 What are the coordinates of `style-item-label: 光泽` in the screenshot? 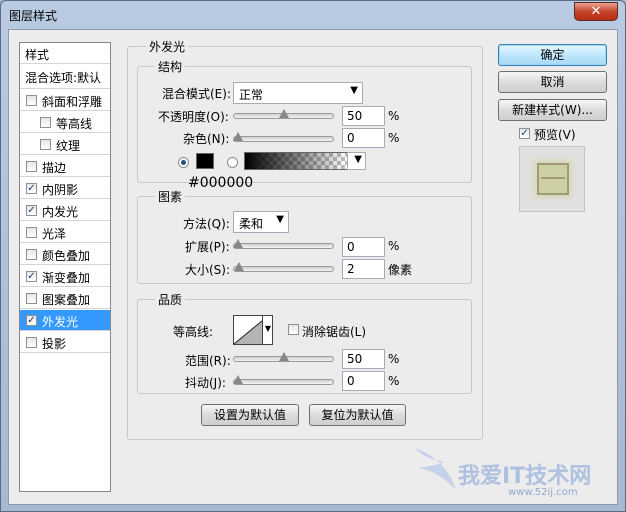 It's located at (54, 234).